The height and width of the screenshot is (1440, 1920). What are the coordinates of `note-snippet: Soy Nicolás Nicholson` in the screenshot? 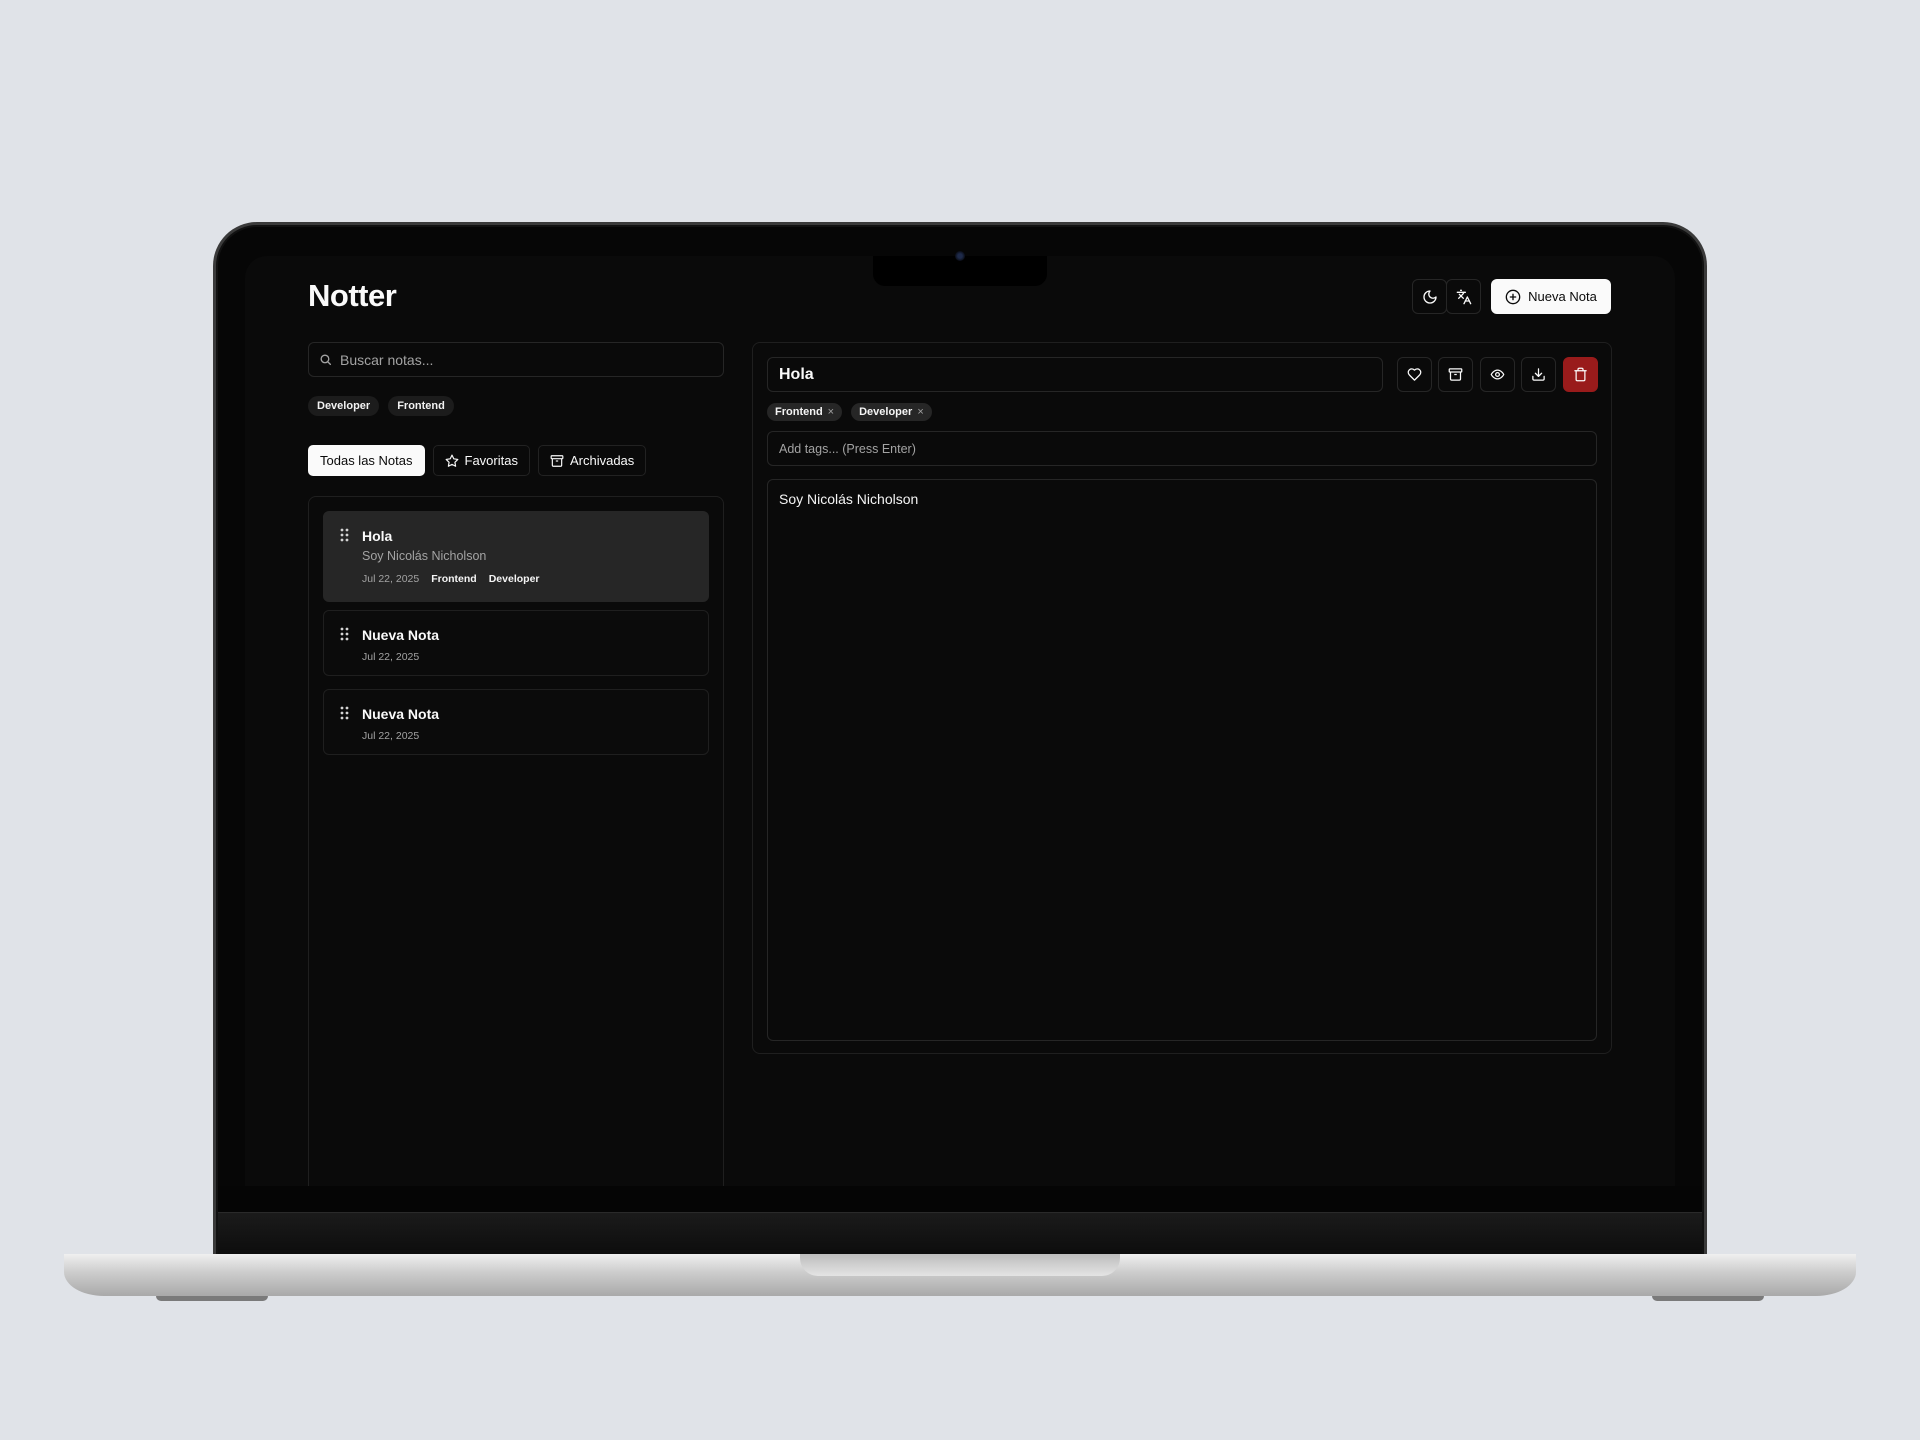 It's located at (424, 556).